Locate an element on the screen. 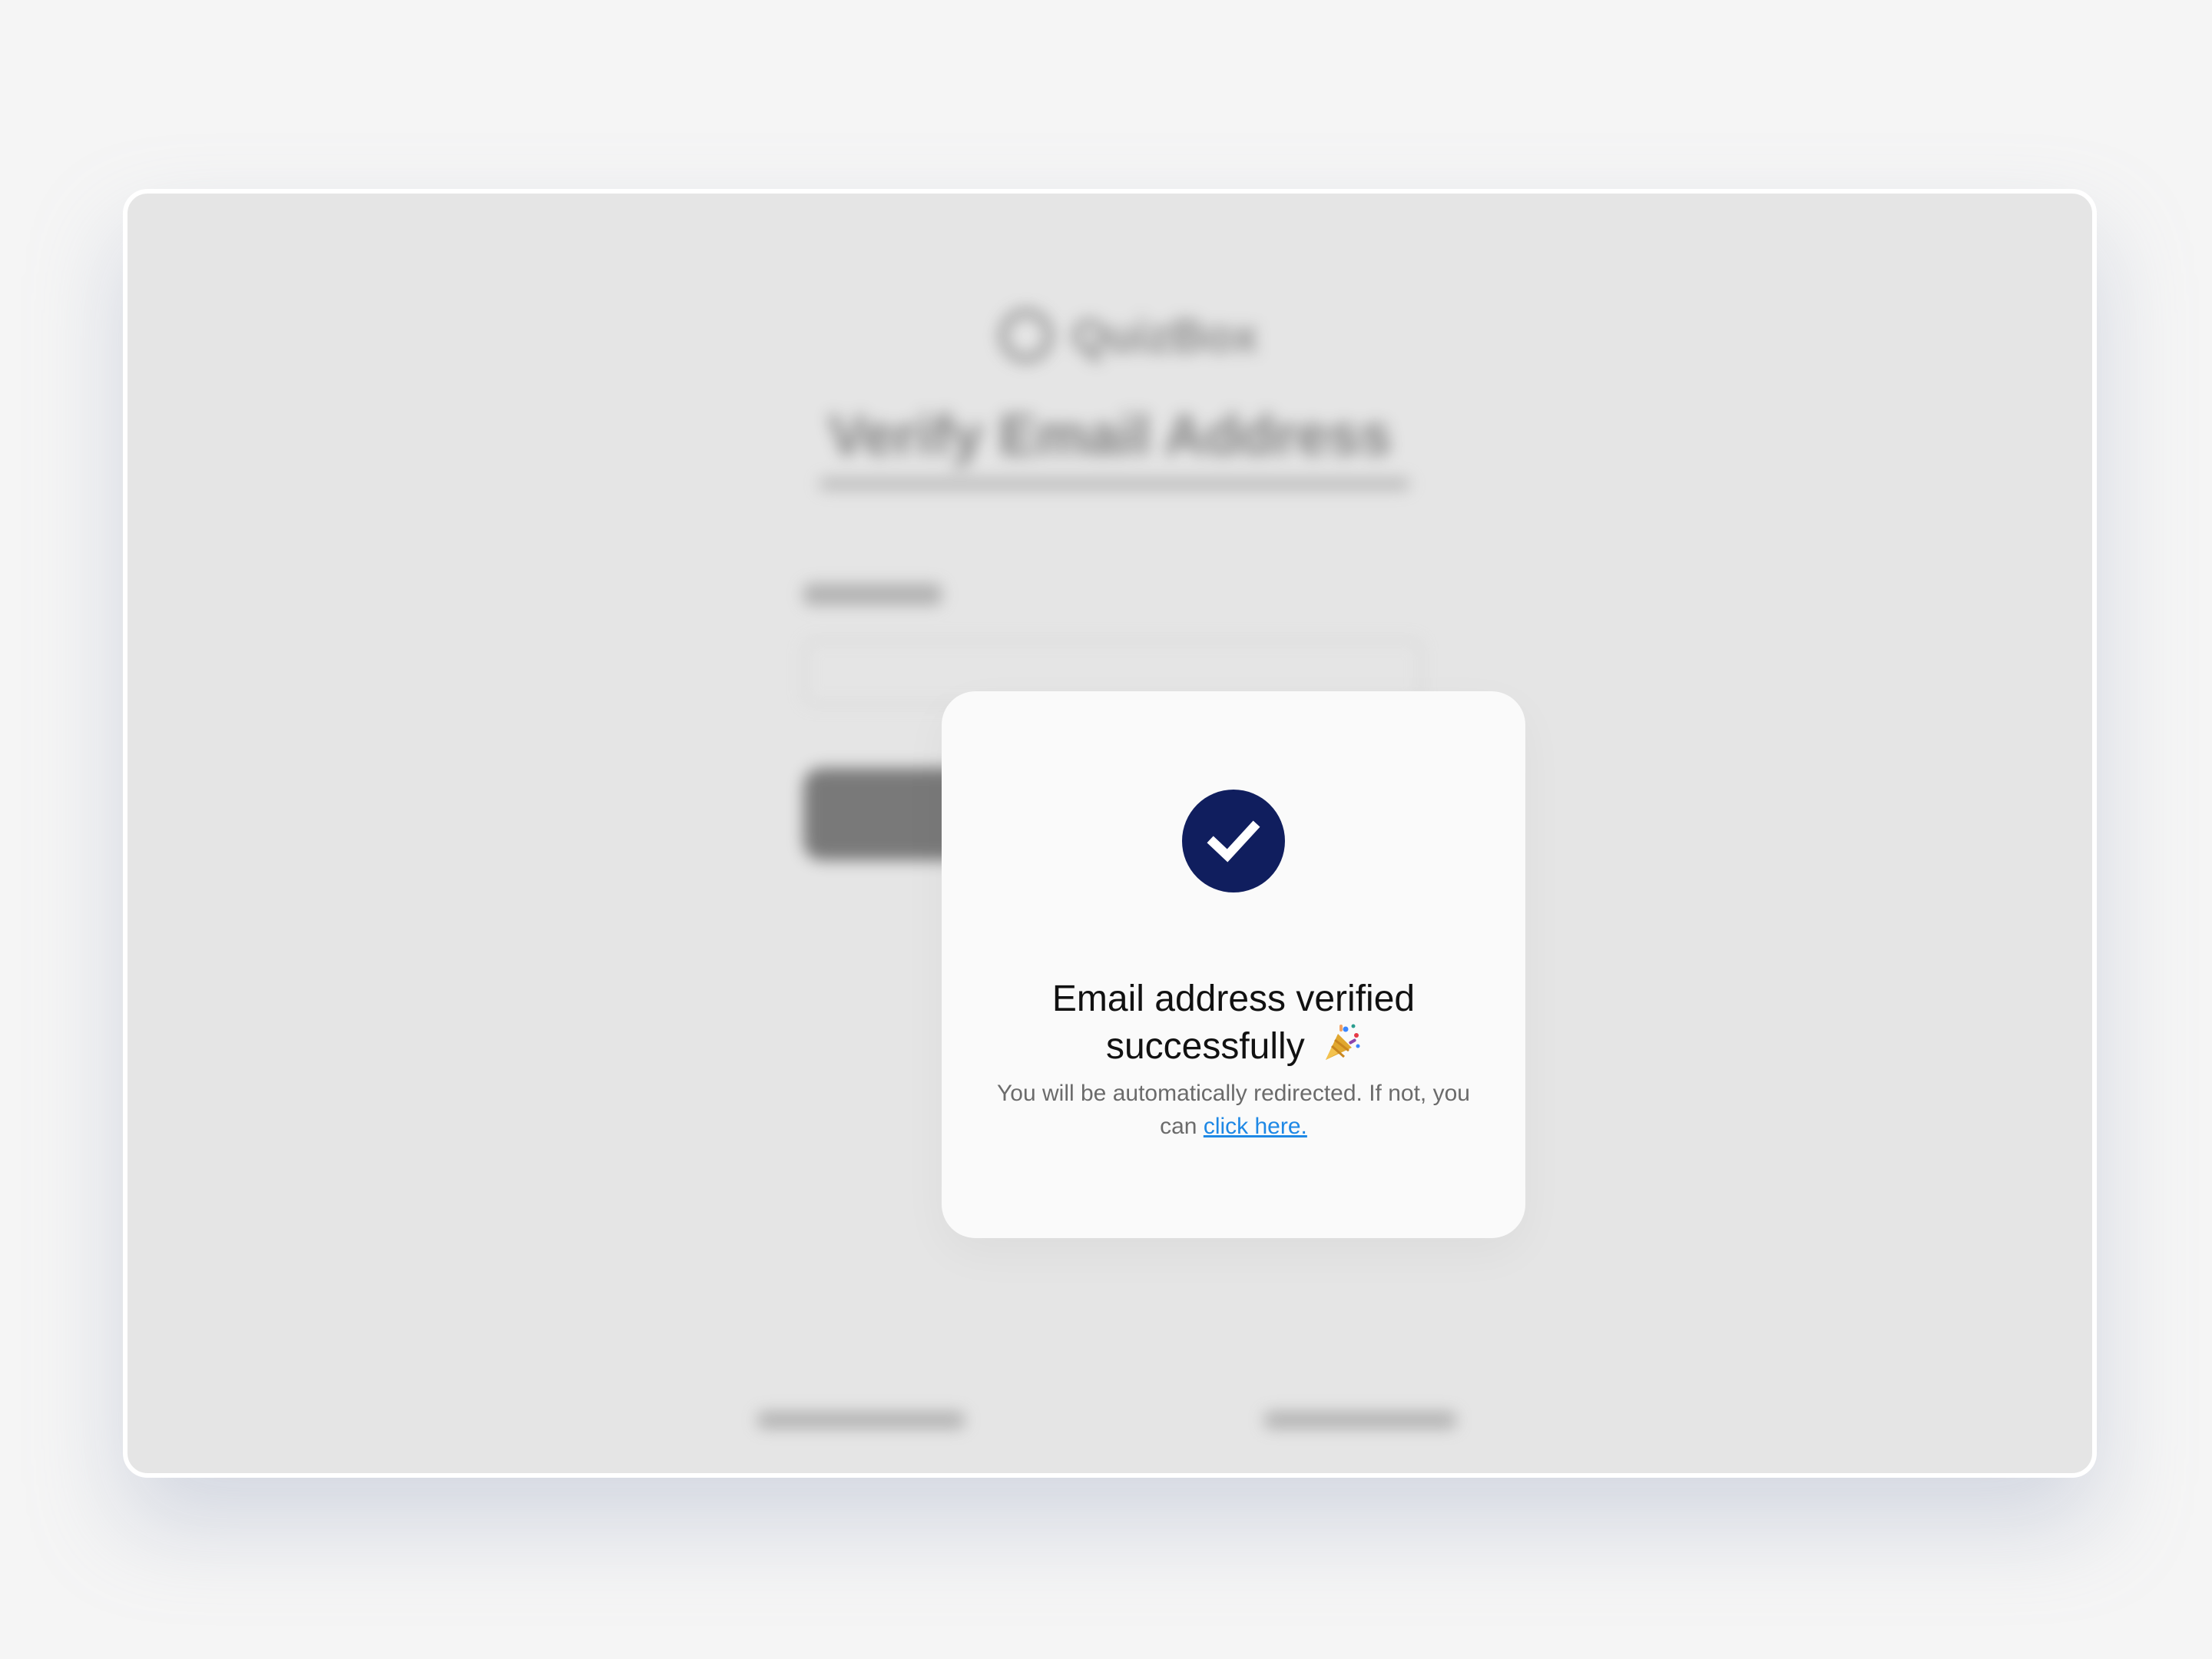  brand-name: QuizBox is located at coordinates (1165, 336).